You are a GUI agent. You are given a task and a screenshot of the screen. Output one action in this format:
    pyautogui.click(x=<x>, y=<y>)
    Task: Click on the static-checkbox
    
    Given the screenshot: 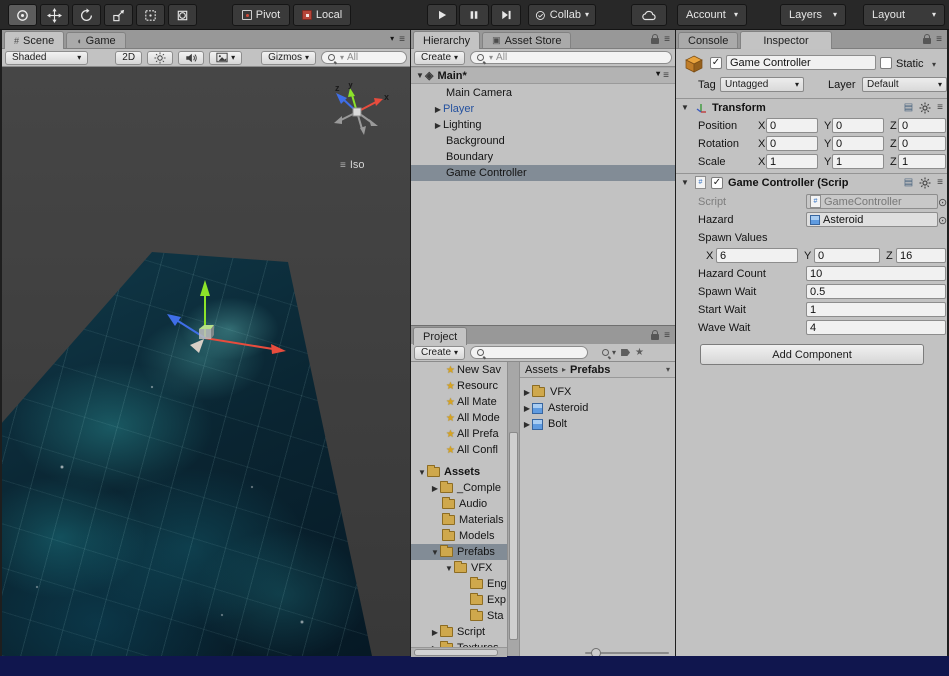 What is the action you would take?
    pyautogui.click(x=886, y=63)
    